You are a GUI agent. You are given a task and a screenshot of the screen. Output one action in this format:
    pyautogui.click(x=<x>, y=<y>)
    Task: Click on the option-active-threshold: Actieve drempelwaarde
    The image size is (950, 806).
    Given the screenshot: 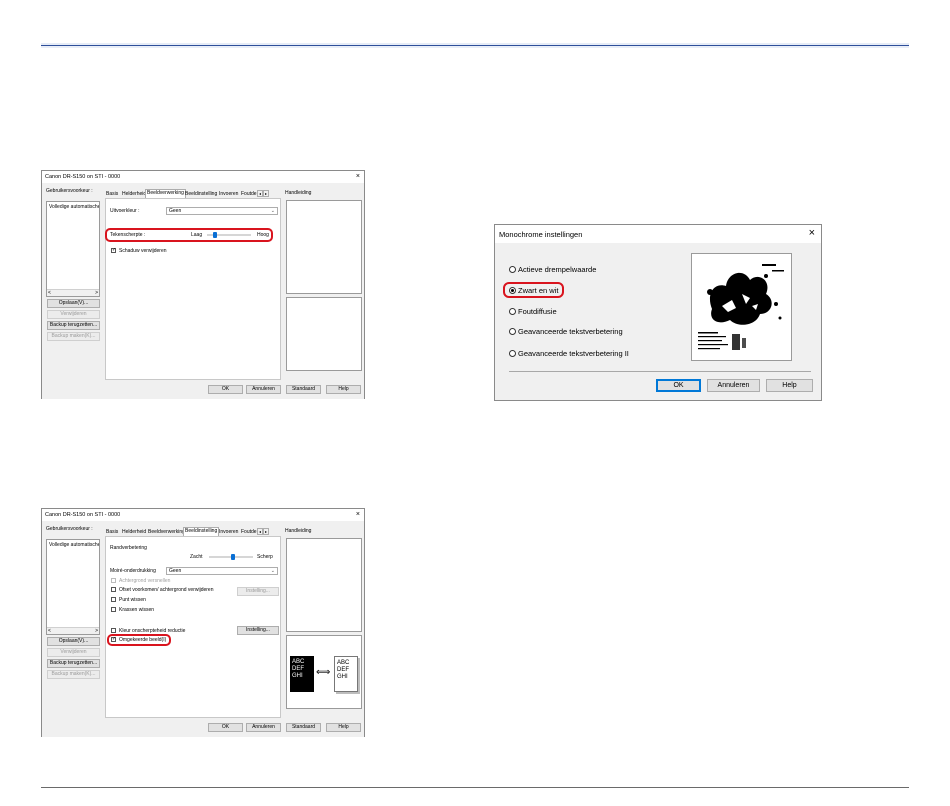 What is the action you would take?
    pyautogui.click(x=552, y=269)
    